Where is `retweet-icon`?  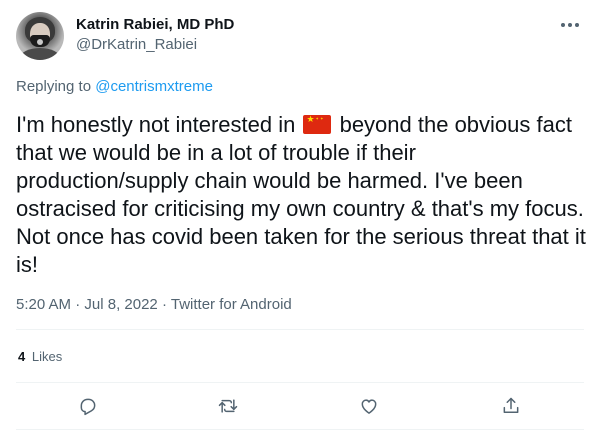
retweet-icon is located at coordinates (228, 406).